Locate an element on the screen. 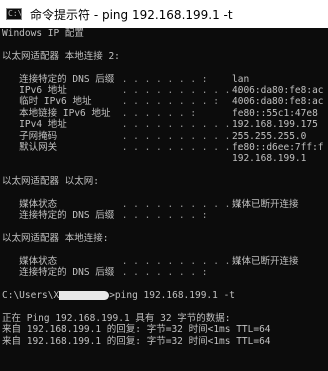  adapter-header: 以太网适配器 本地连接 2: is located at coordinates (61, 56).